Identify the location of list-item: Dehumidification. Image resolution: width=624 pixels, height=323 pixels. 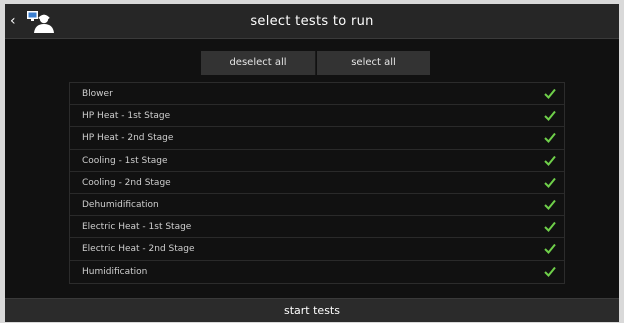
(317, 205).